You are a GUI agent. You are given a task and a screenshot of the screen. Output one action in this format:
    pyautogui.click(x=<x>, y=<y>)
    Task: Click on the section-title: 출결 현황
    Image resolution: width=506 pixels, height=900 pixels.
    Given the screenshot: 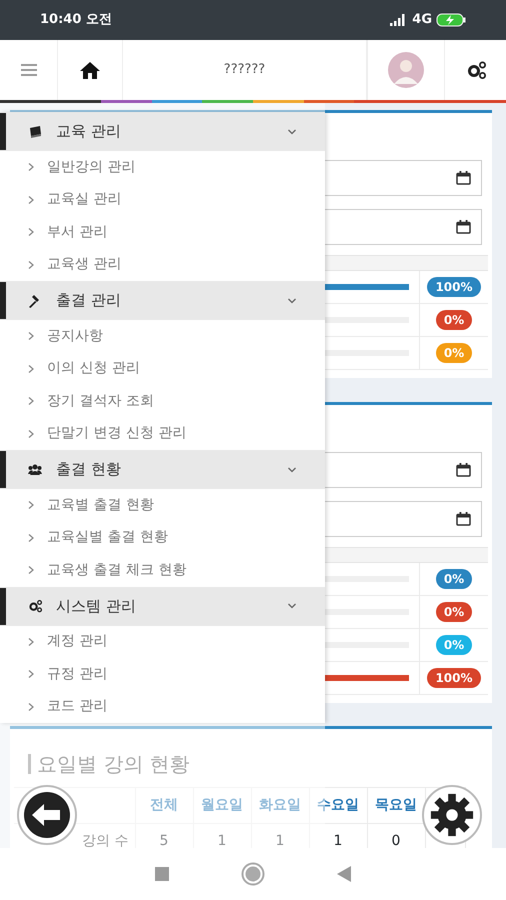 What is the action you would take?
    pyautogui.click(x=88, y=469)
    